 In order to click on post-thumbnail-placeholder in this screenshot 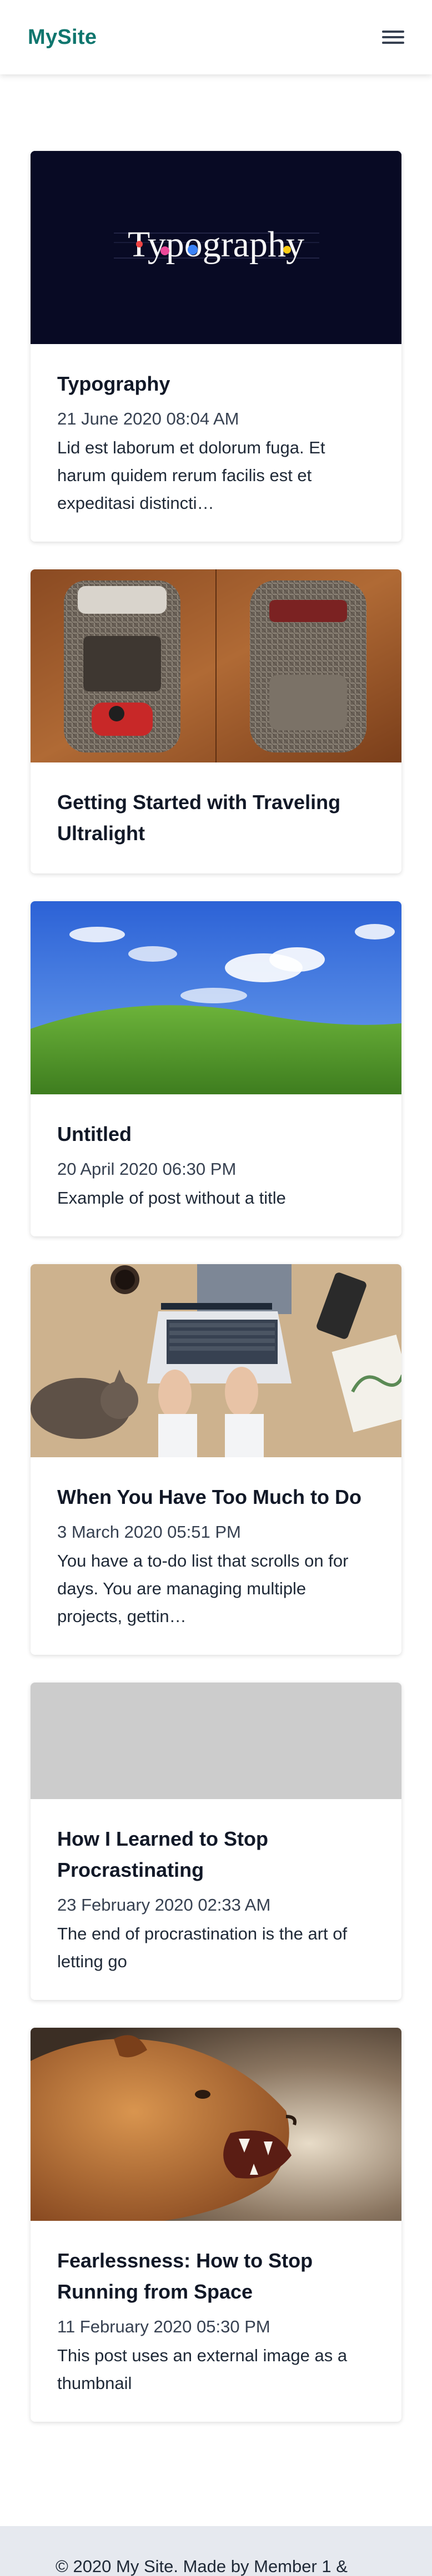, I will do `click(216, 1741)`.